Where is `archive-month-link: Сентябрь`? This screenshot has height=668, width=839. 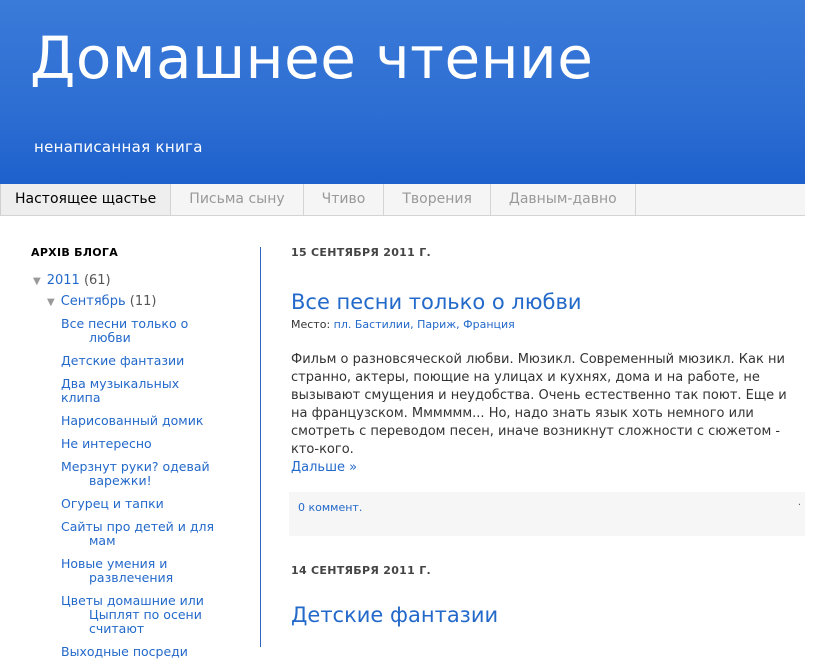 archive-month-link: Сентябрь is located at coordinates (93, 301).